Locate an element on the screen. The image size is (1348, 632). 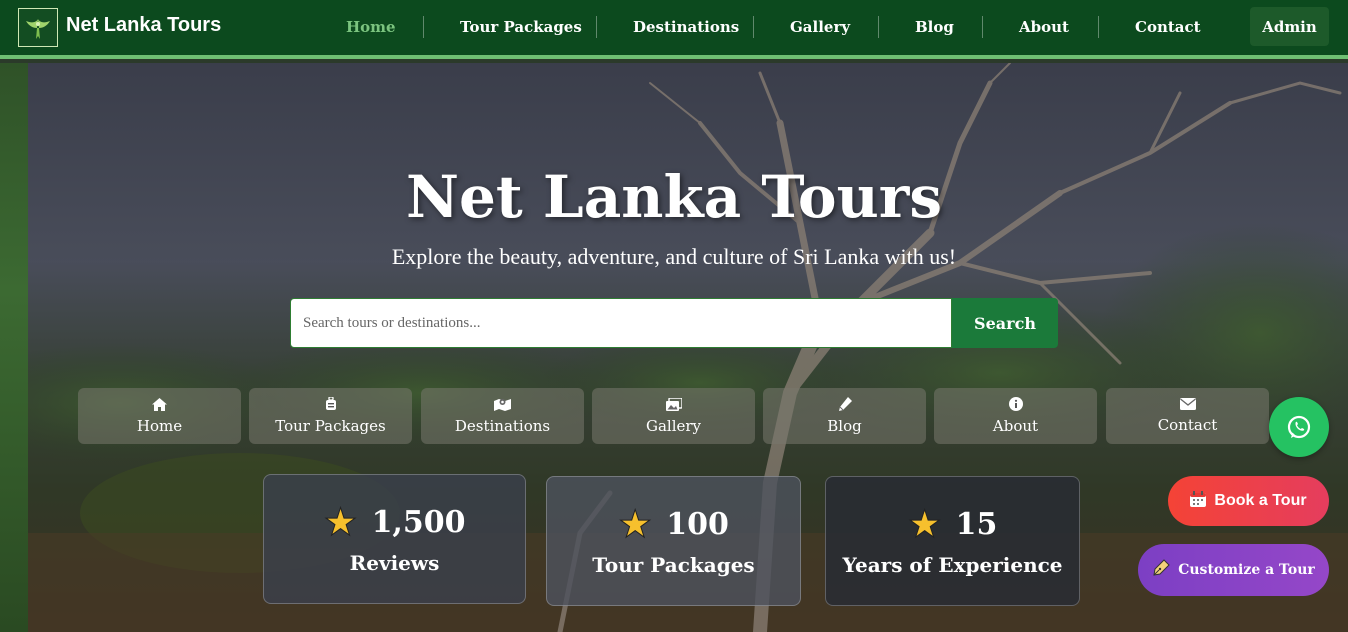
nav-home: Home is located at coordinates (371, 27).